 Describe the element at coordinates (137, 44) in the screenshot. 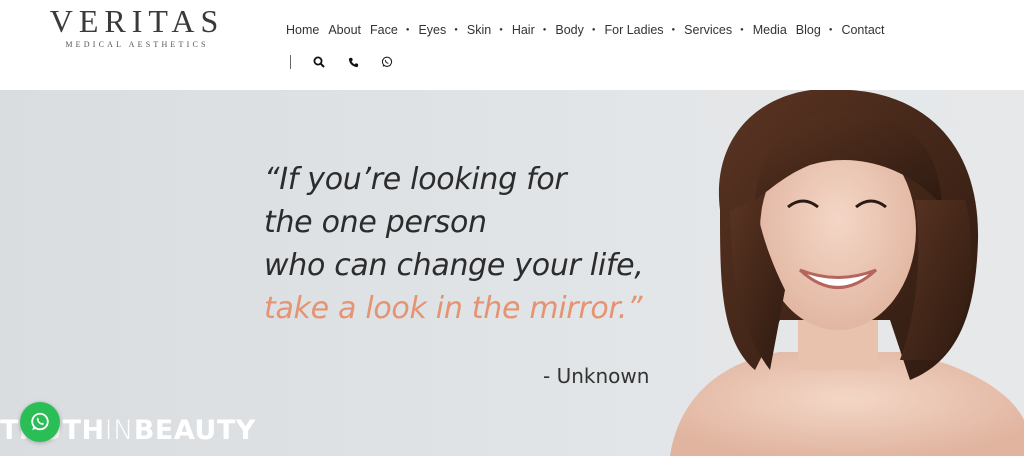

I see `brand-subtitle: MEDICAL AESTHETICS` at that location.